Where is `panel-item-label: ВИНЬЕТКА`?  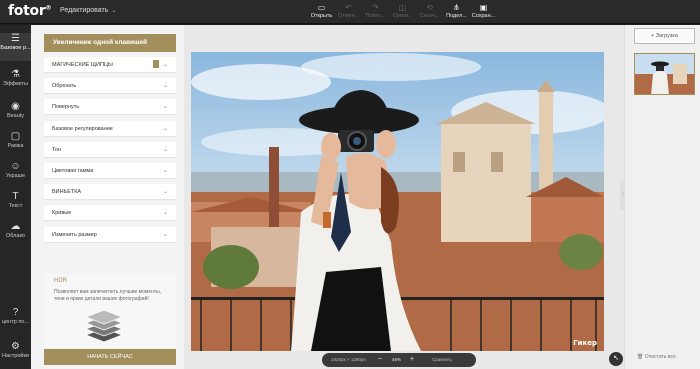 panel-item-label: ВИНЬЕТКА is located at coordinates (67, 192).